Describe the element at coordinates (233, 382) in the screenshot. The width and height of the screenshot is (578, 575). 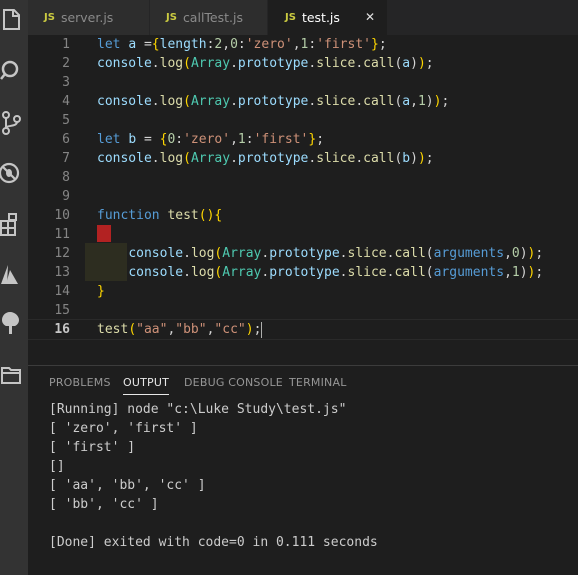
I see `tab-debug-console: DEBUG CONSOLE` at that location.